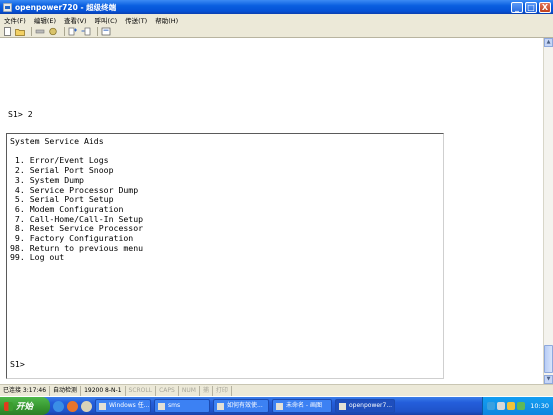  Describe the element at coordinates (17, 364) in the screenshot. I see `terminal-prompt-bottom: S1>` at that location.